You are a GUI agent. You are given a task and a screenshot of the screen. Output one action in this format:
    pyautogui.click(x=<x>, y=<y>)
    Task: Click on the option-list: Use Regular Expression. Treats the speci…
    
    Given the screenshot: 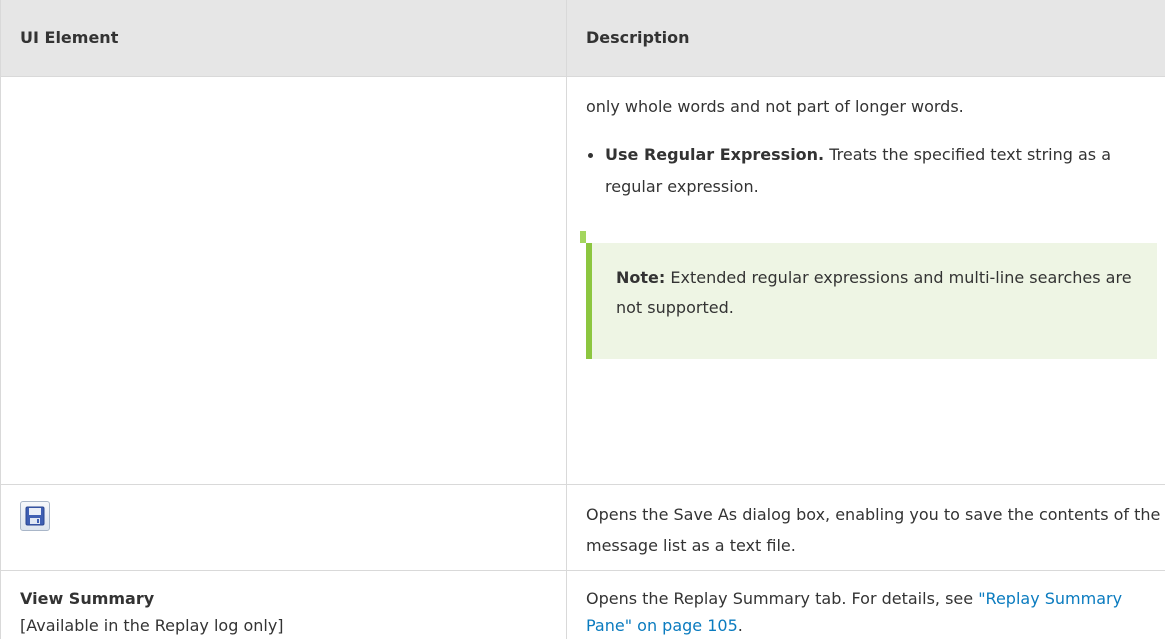 What is the action you would take?
    pyautogui.click(x=875, y=171)
    